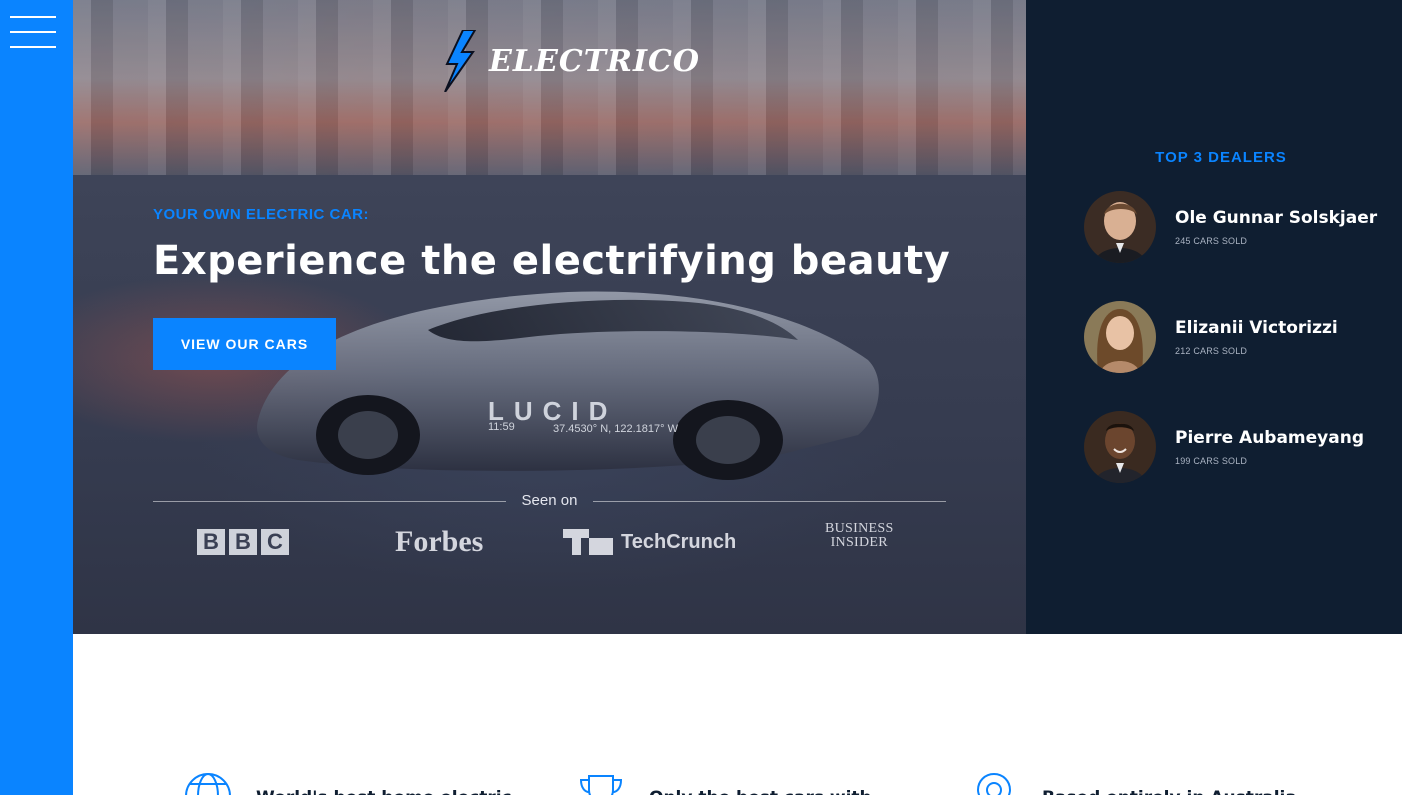 The width and height of the screenshot is (1402, 795). I want to click on dealer-card: Pierre Aubameyang 199 CARS SOLD, so click(1234, 447).